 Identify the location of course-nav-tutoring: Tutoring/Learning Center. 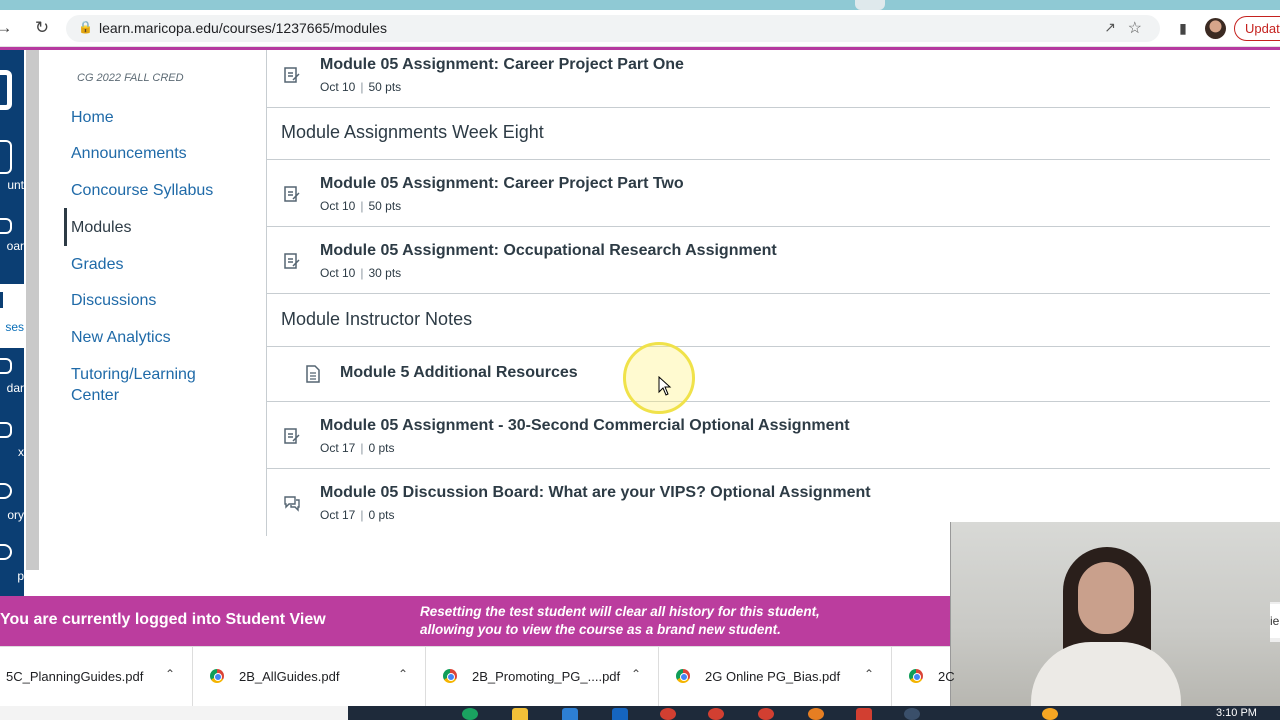
(133, 385).